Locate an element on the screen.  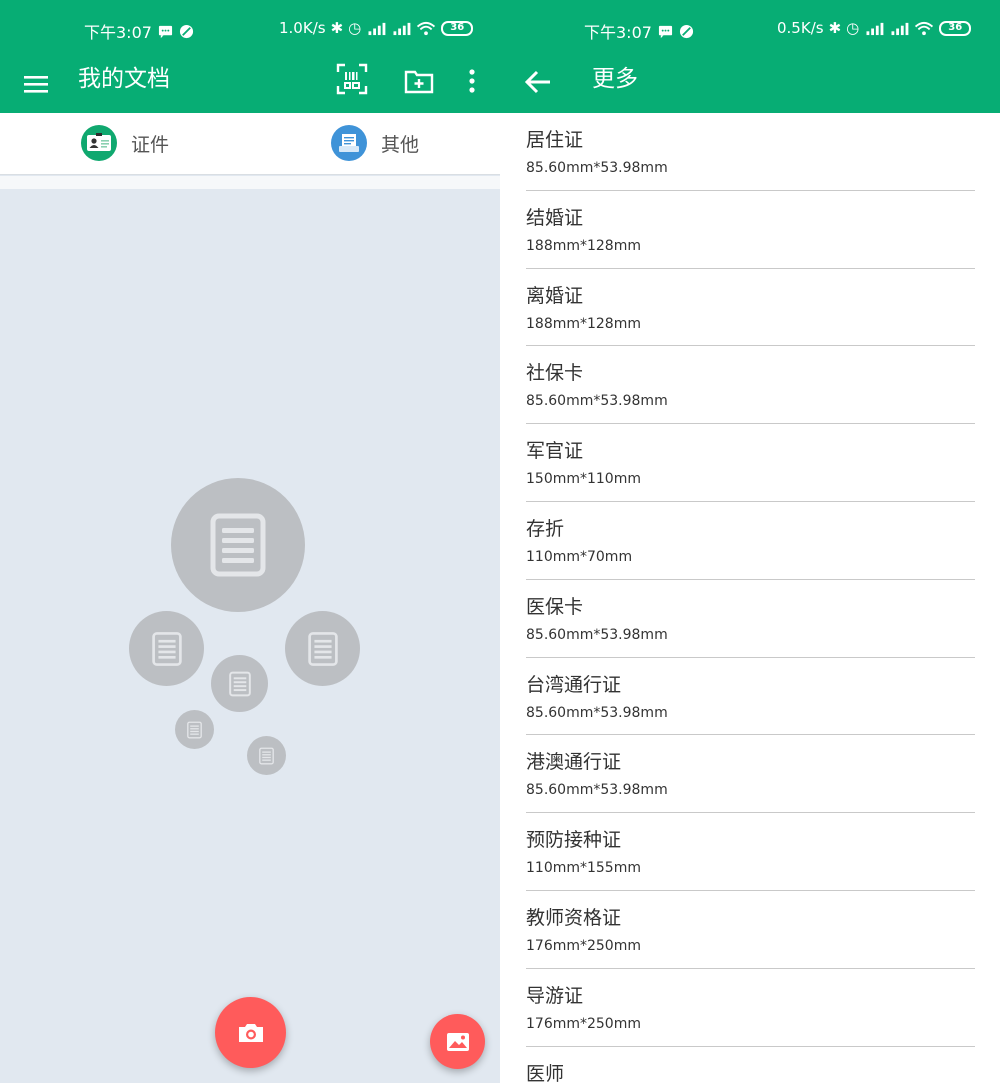
list-item: 离婚证 188mm*128mm is located at coordinates (750, 308).